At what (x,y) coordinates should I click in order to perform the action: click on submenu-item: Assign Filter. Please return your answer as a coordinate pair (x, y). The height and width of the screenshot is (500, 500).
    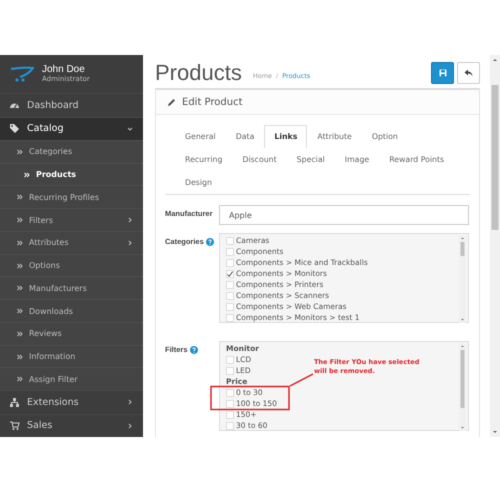
    Looking at the image, I should click on (71, 378).